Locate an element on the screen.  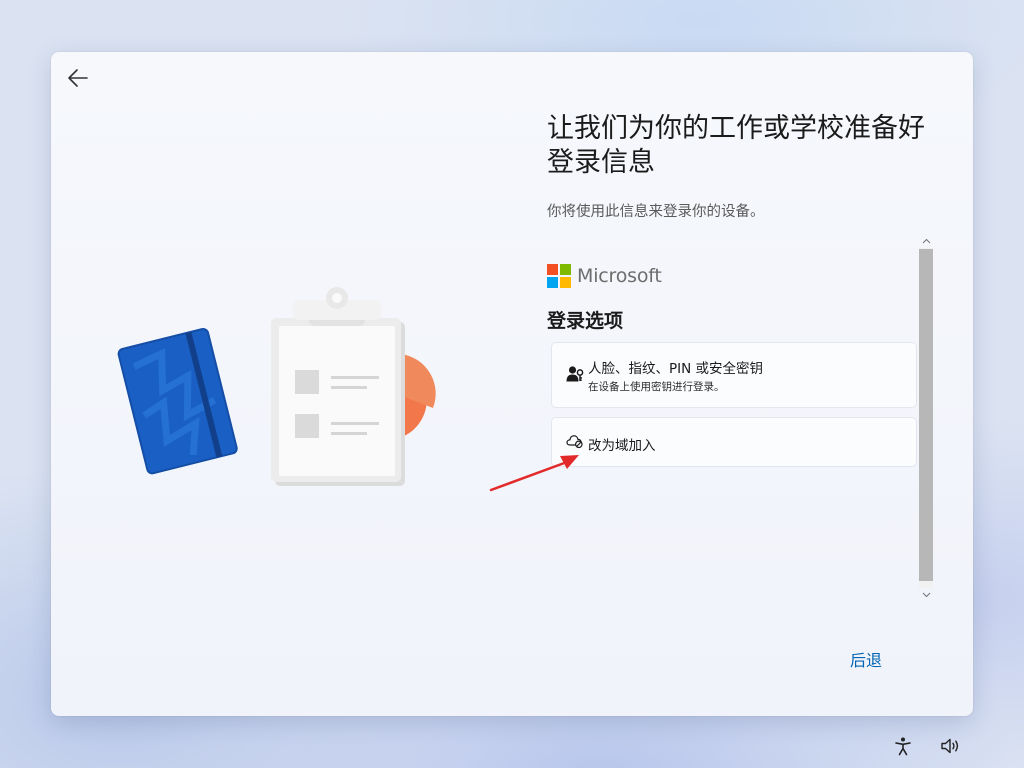
blue-notebook-icon is located at coordinates (177, 401).